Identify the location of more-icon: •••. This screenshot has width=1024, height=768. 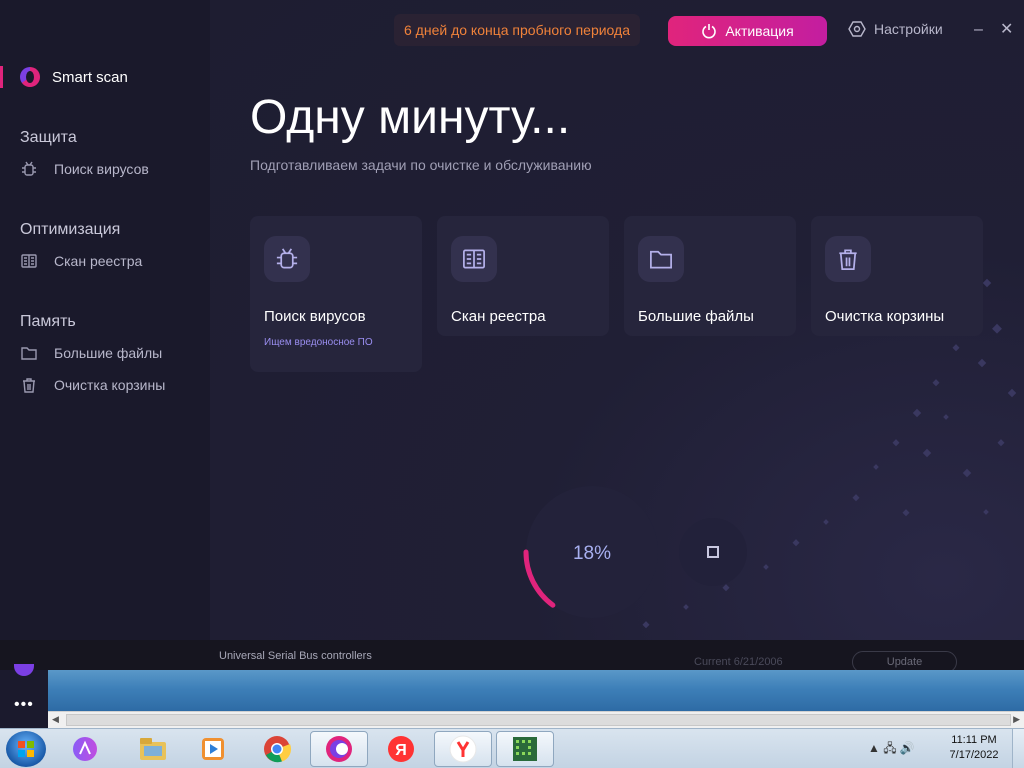
(24, 705).